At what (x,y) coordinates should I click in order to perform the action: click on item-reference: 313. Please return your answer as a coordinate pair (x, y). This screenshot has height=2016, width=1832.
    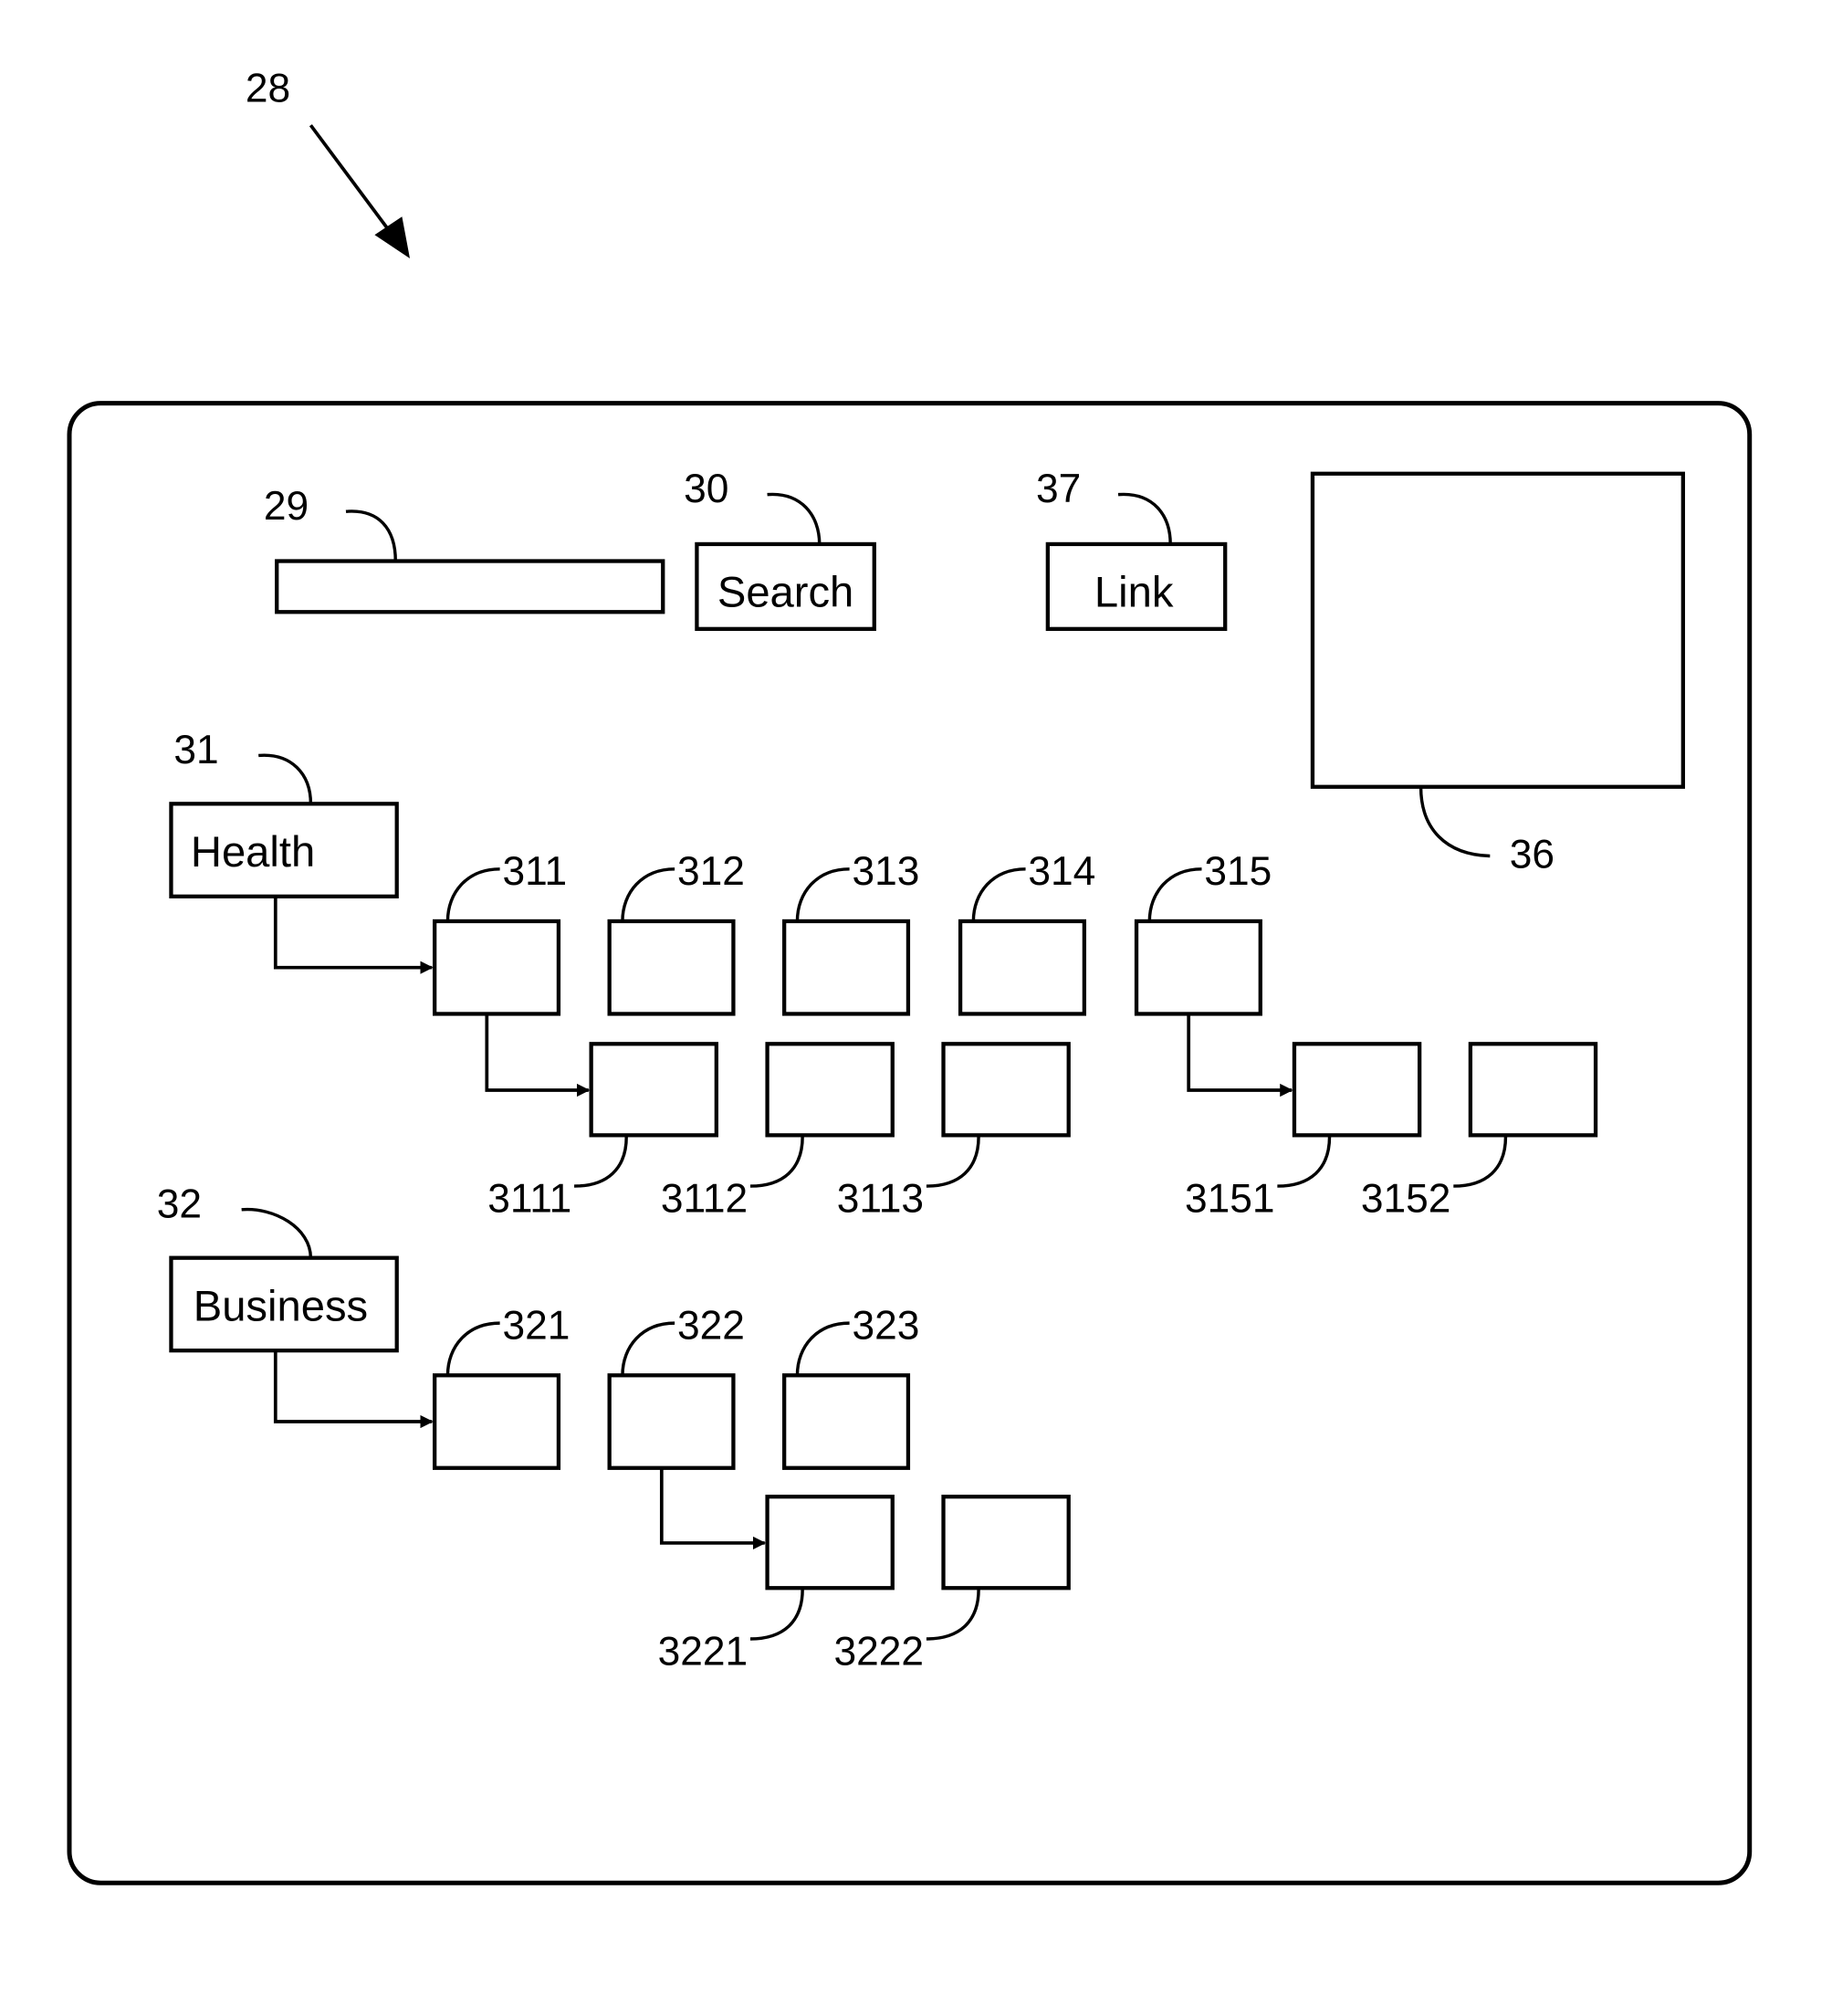
    Looking at the image, I should click on (885, 871).